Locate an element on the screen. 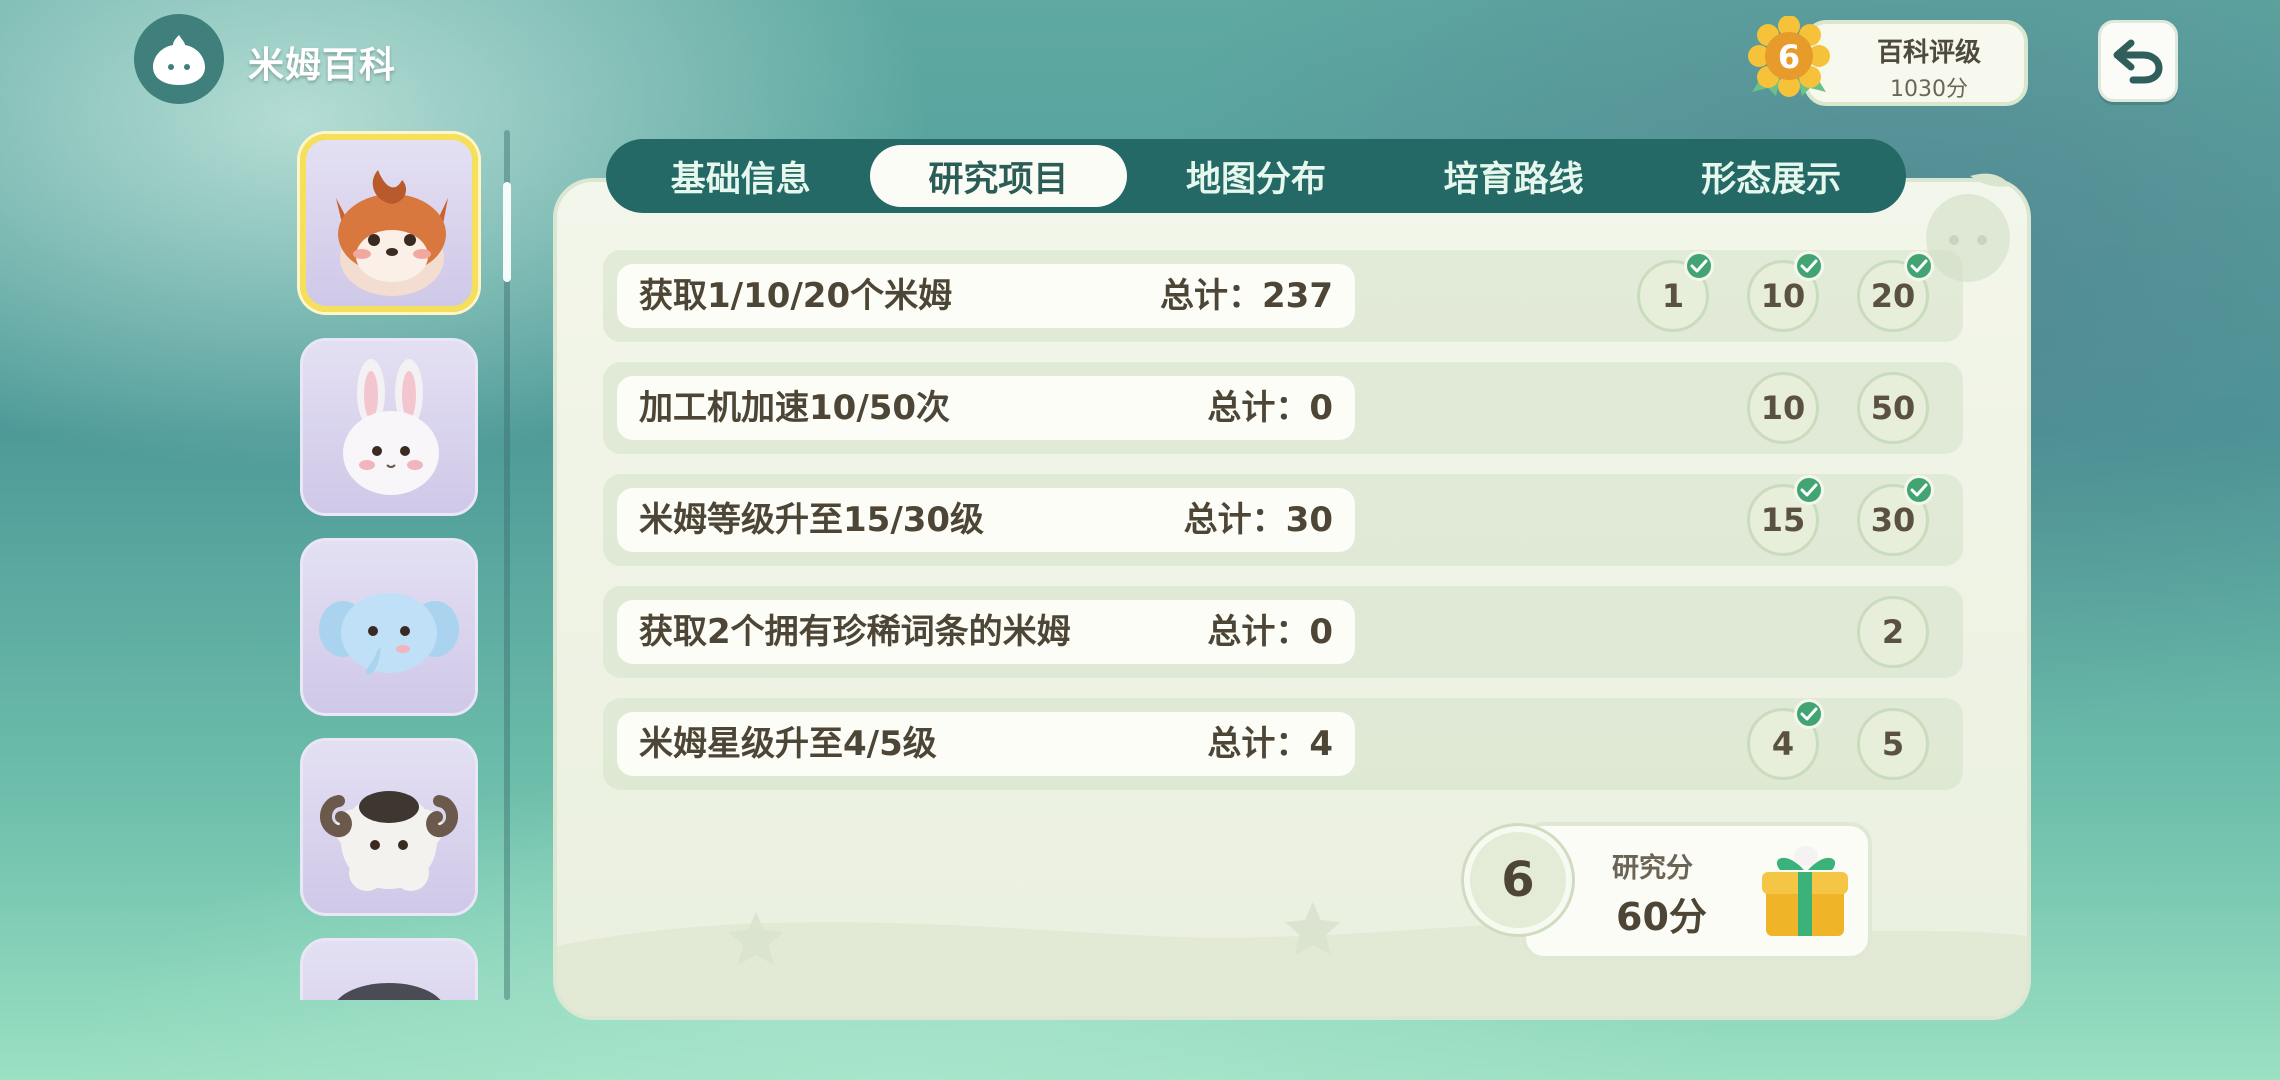 This screenshot has width=2280, height=1080. app-title: 米姆百科 is located at coordinates (322, 65).